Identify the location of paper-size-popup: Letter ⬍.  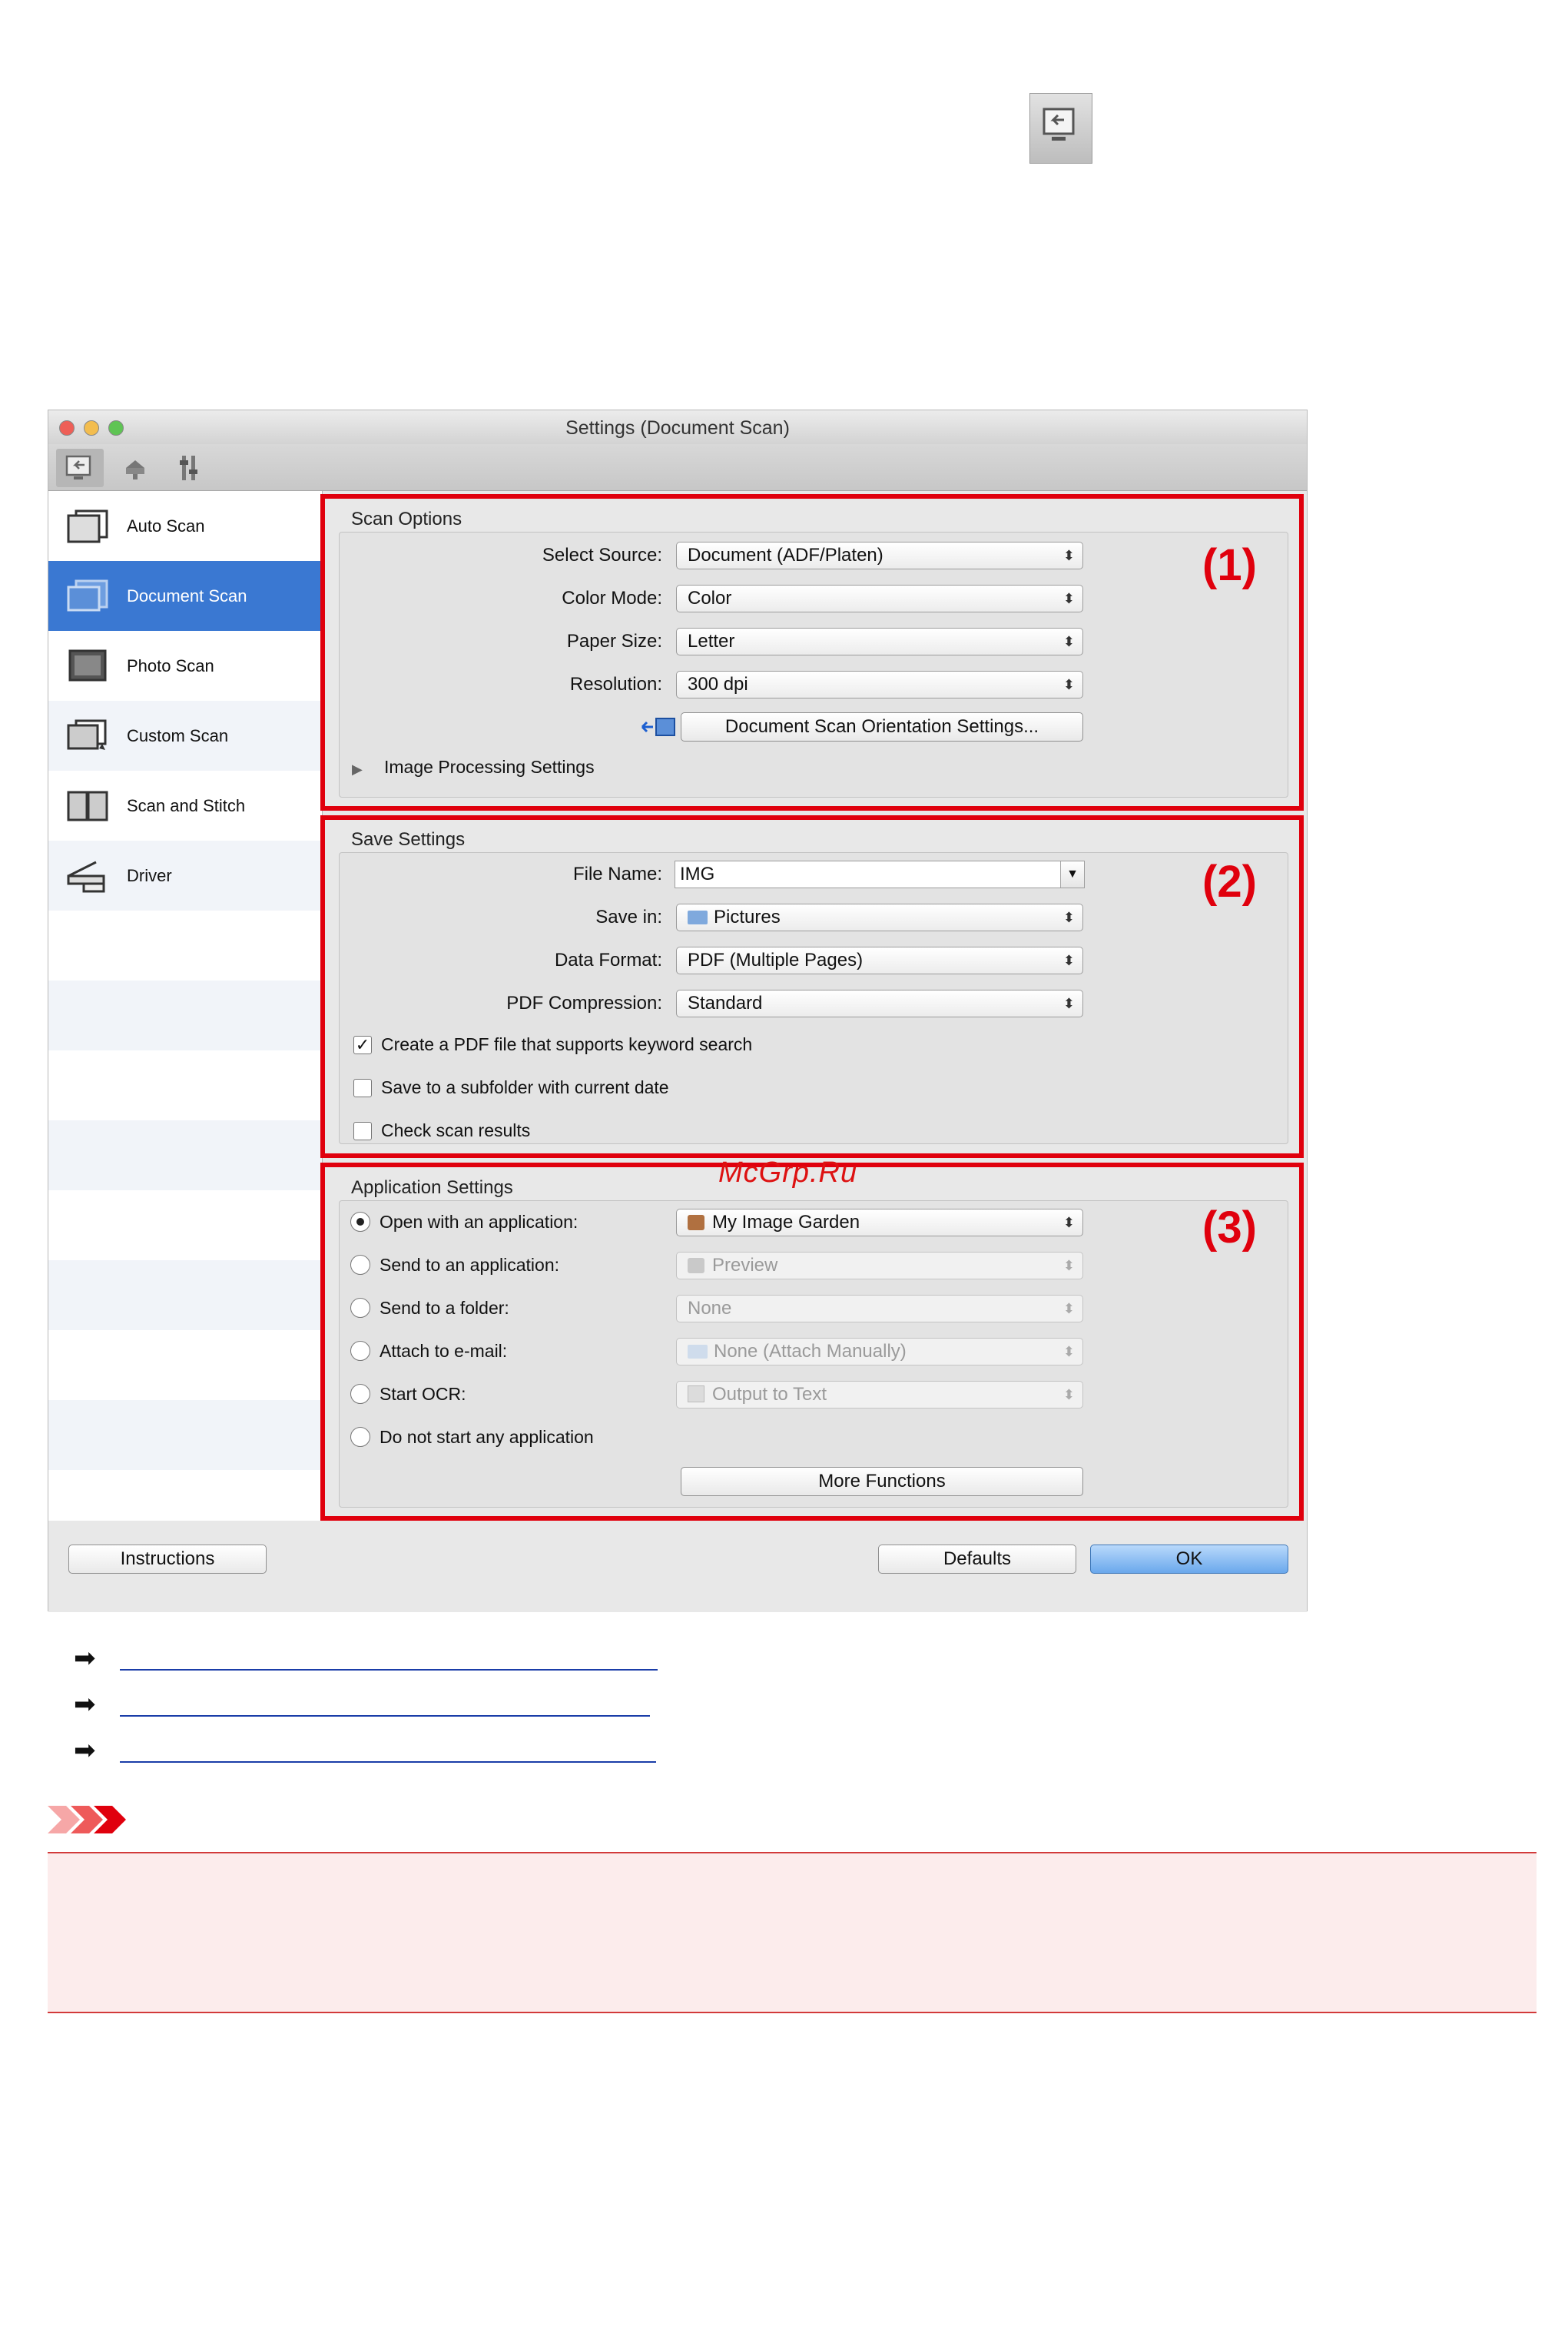
(880, 641).